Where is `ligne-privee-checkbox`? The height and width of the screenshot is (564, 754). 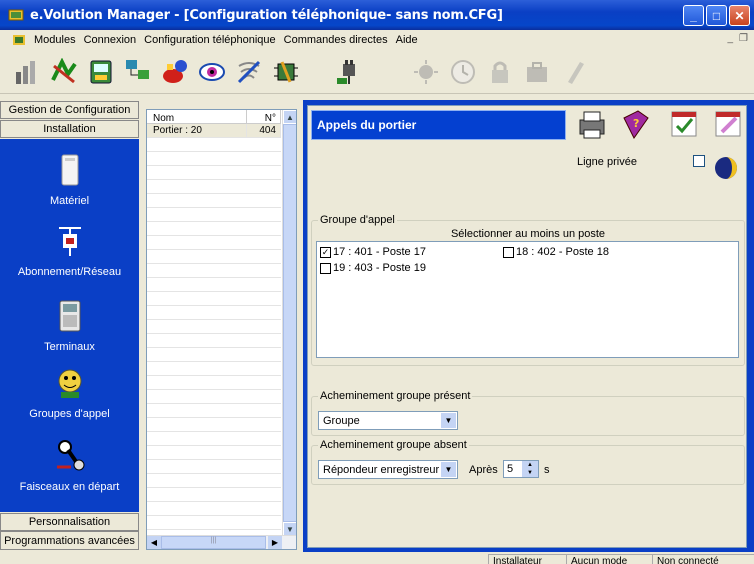 ligne-privee-checkbox is located at coordinates (699, 161).